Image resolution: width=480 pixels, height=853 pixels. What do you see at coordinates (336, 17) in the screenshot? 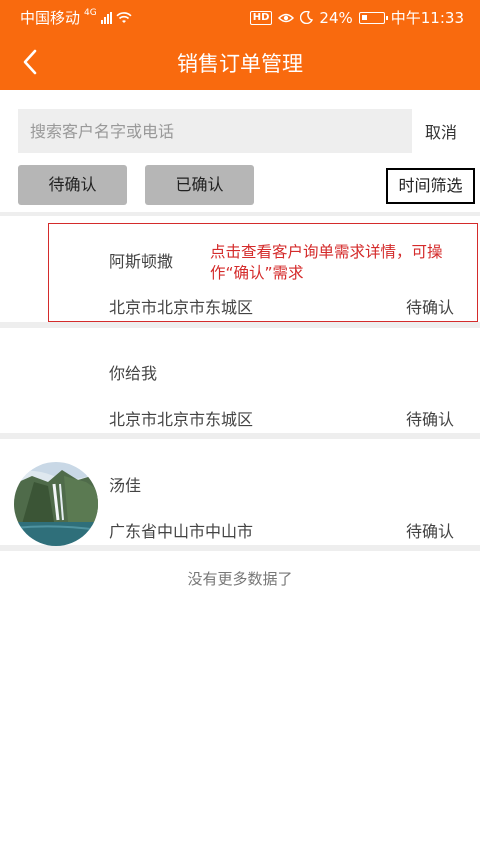
I see `battery-percent: 24%` at bounding box center [336, 17].